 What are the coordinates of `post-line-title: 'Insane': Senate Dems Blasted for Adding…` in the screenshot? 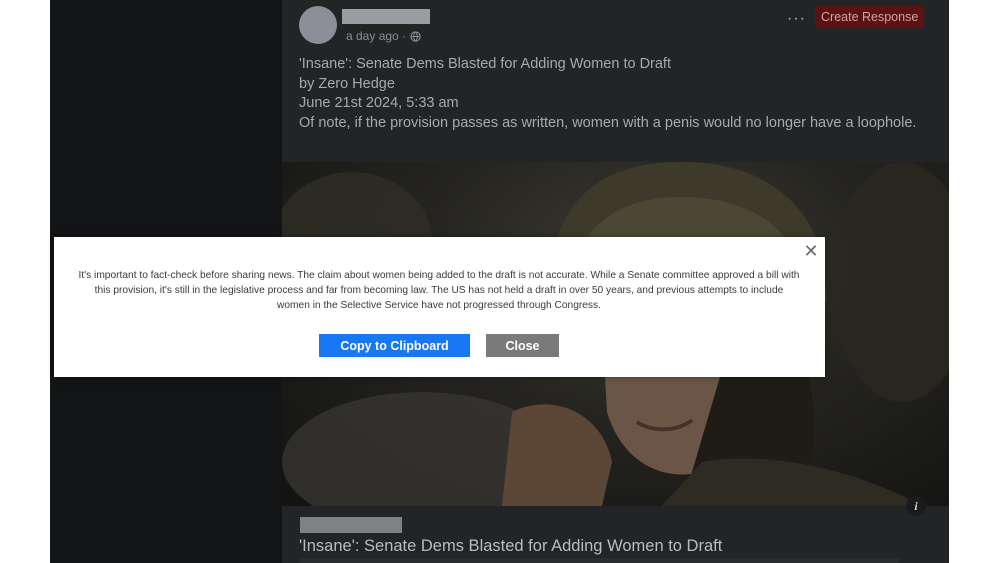 It's located at (485, 64).